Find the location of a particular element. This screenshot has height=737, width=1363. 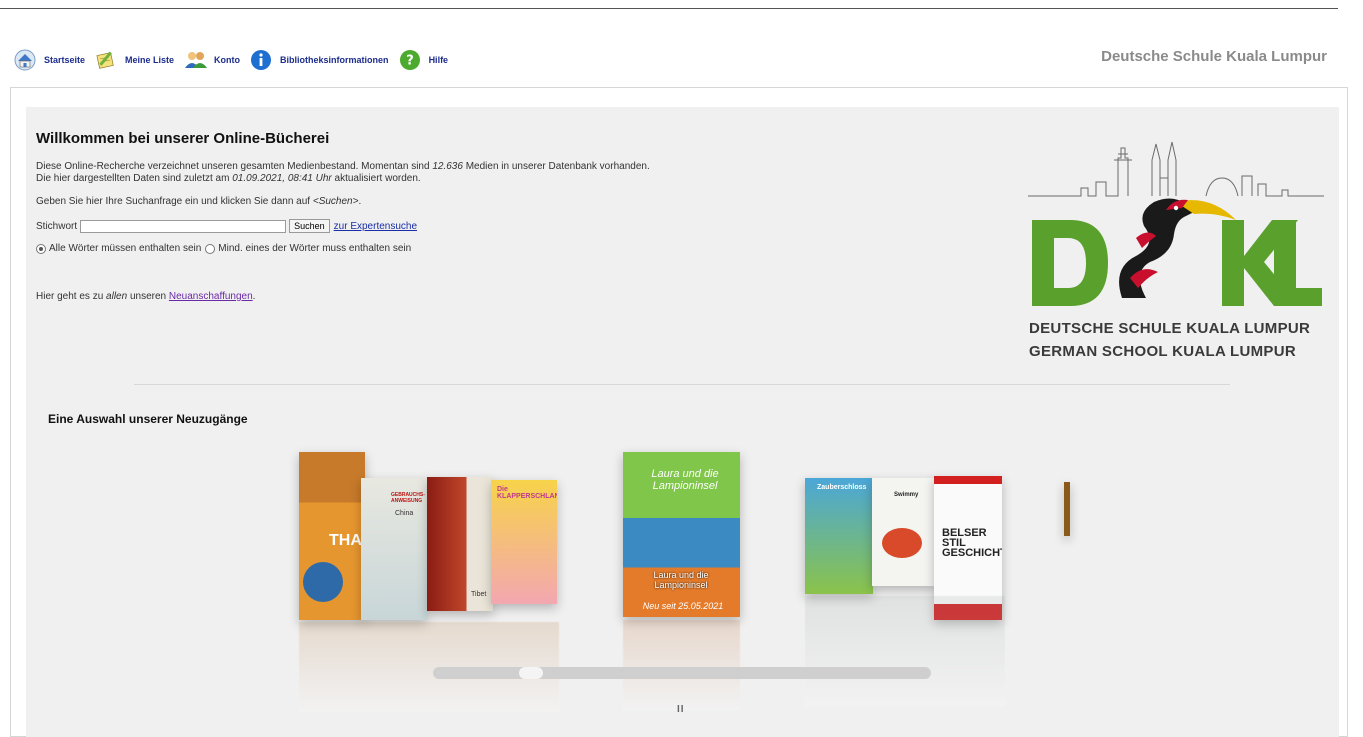

book-cover-edge is located at coordinates (1067, 509).